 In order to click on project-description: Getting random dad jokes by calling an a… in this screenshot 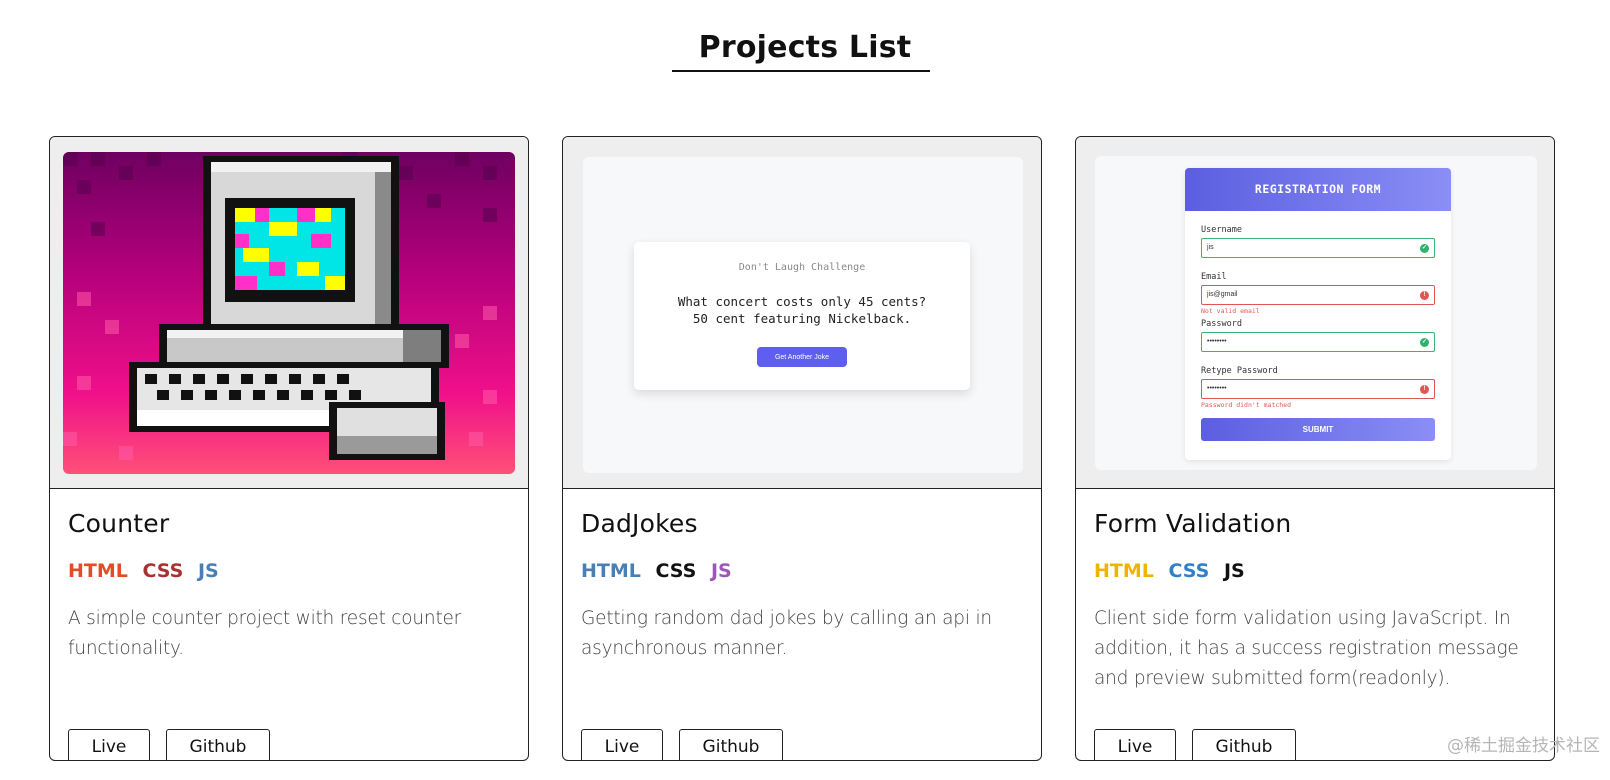, I will do `click(786, 633)`.